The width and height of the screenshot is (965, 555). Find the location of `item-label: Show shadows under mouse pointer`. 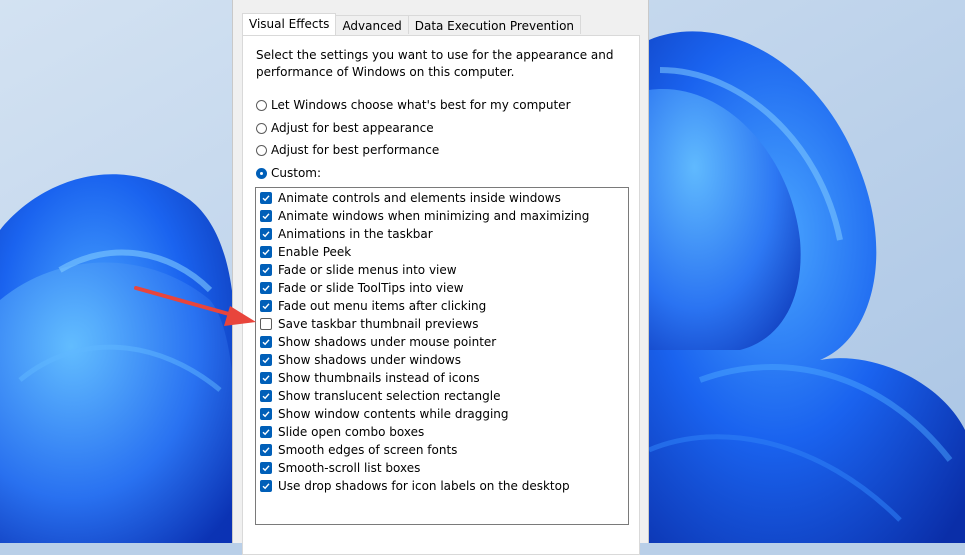

item-label: Show shadows under mouse pointer is located at coordinates (387, 342).